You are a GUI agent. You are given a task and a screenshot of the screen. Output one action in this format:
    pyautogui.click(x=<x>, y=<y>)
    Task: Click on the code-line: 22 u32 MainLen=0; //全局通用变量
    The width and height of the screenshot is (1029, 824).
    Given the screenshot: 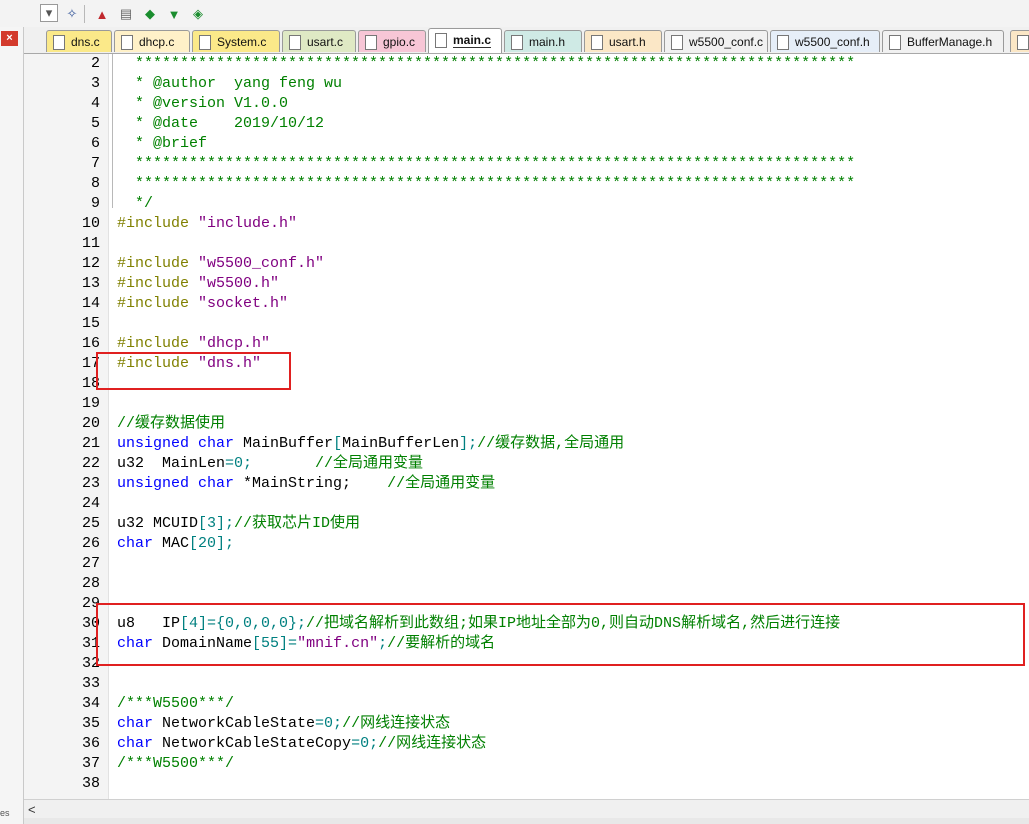 What is the action you would take?
    pyautogui.click(x=526, y=464)
    